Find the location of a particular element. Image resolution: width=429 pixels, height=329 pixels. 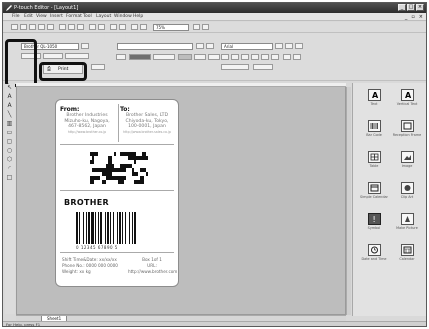

help-icon is located at coordinates (196, 27).